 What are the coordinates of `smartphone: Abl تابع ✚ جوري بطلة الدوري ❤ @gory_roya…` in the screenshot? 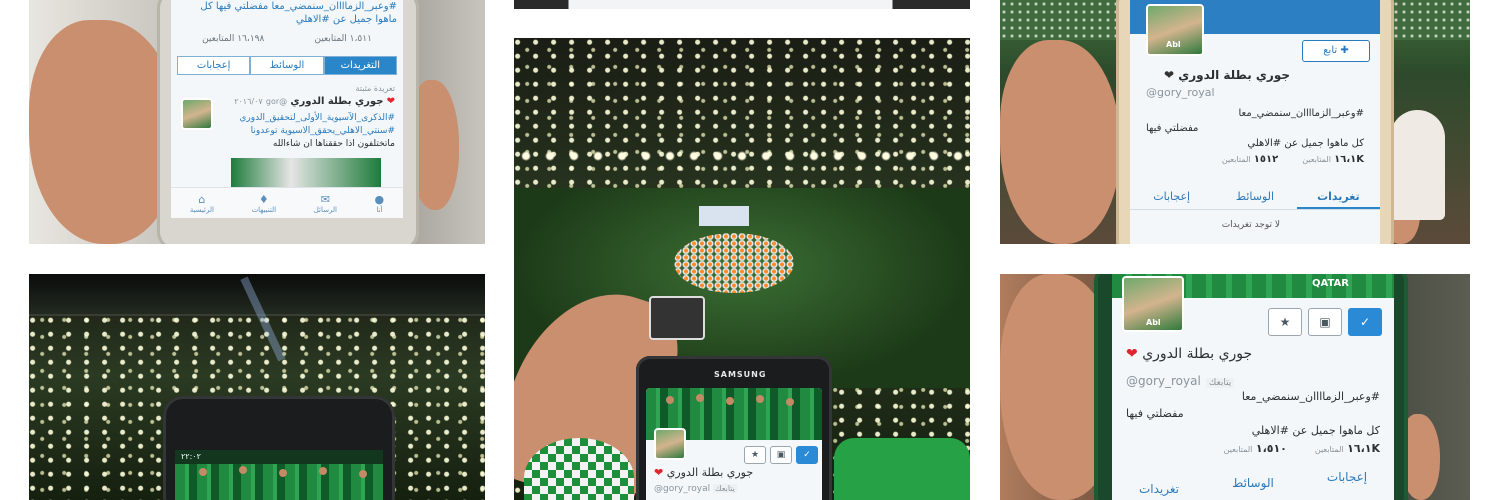 It's located at (1255, 122).